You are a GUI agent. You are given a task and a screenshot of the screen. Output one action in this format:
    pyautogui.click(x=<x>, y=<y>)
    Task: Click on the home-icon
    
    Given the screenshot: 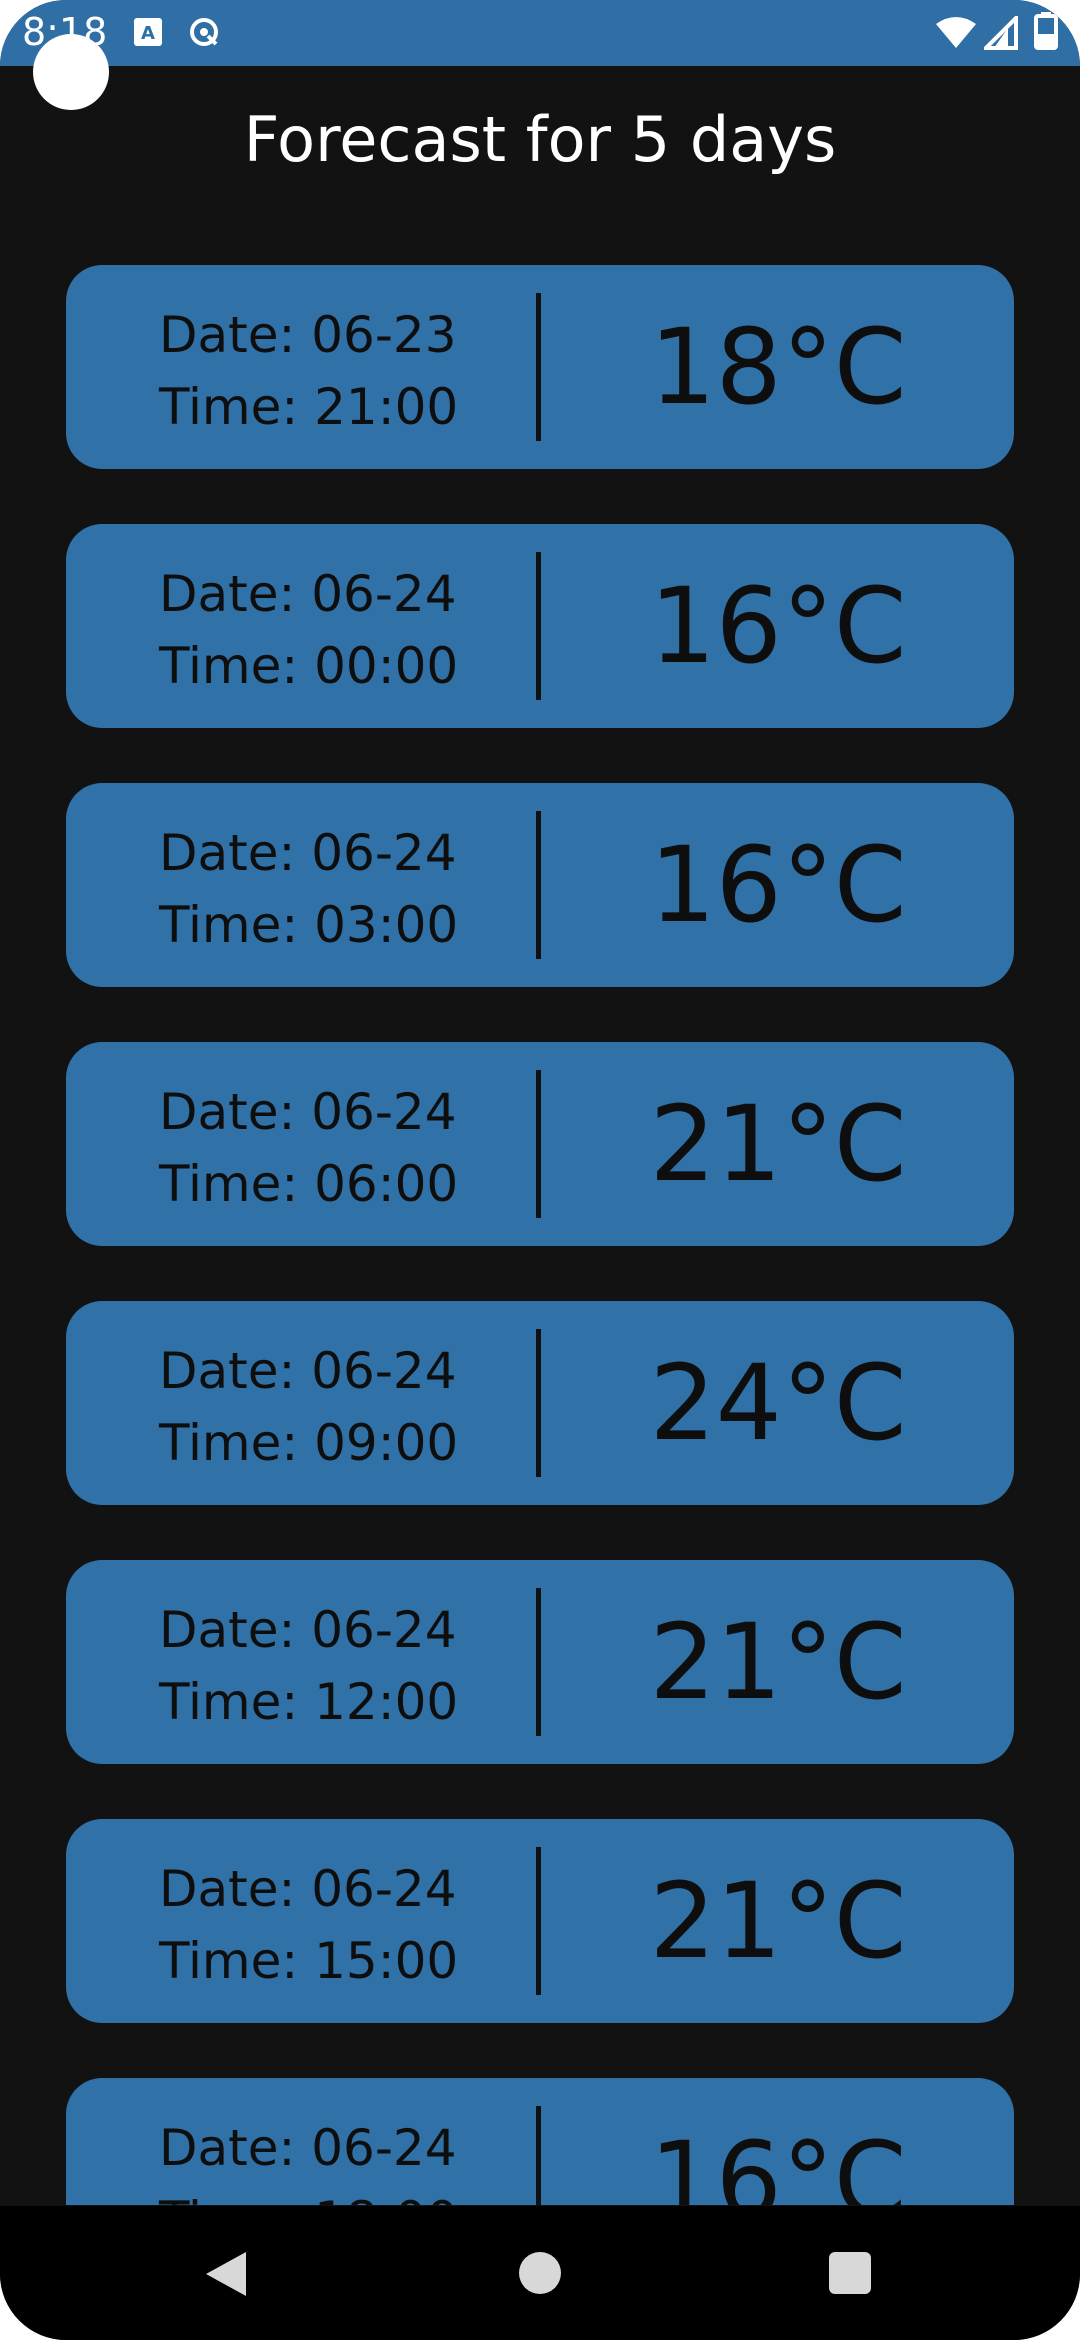 What is the action you would take?
    pyautogui.click(x=540, y=2273)
    